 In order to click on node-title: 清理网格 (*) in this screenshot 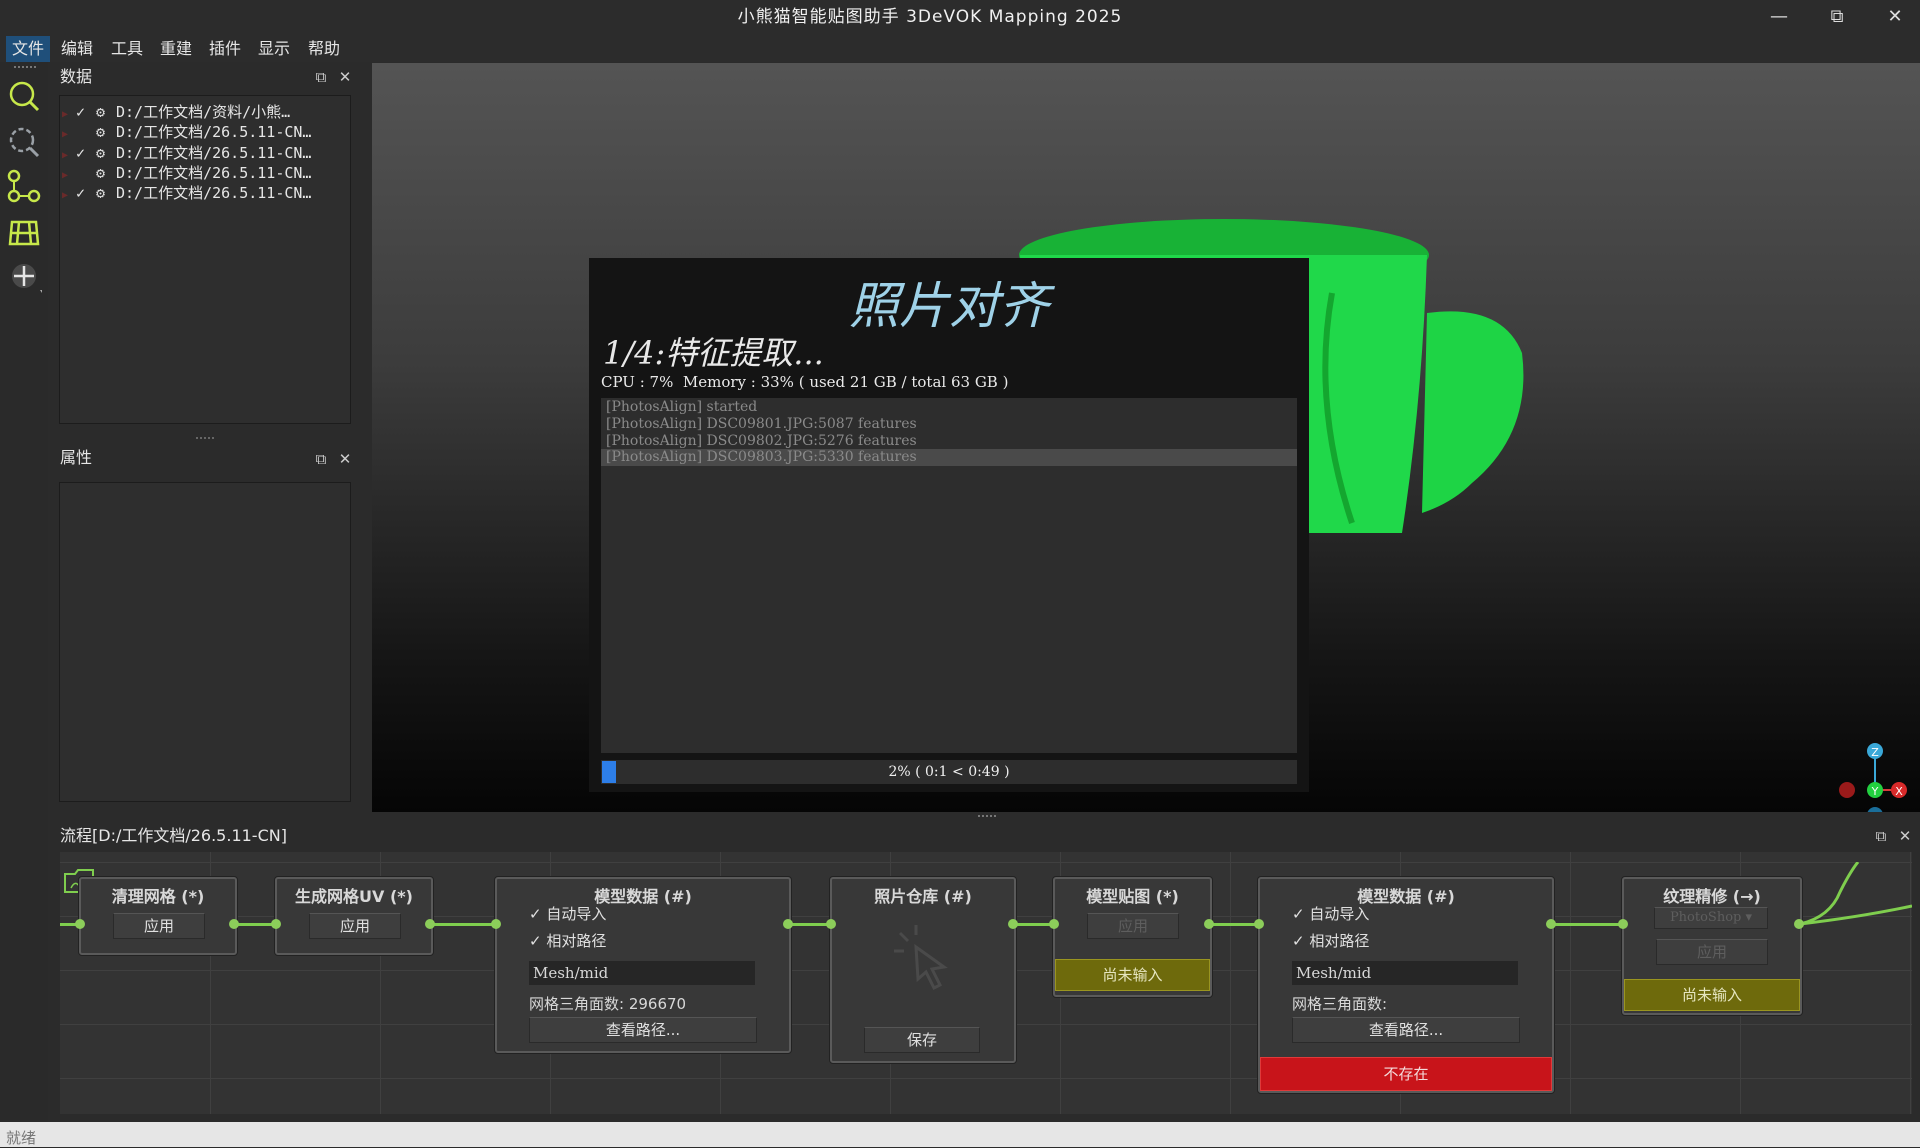, I will do `click(158, 896)`.